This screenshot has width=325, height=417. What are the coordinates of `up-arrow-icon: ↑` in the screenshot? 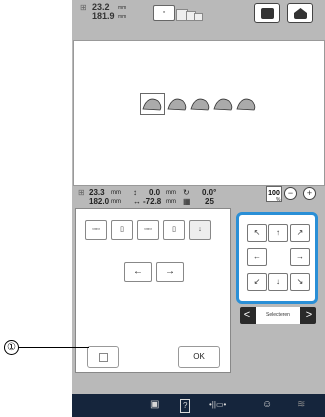 It's located at (278, 232).